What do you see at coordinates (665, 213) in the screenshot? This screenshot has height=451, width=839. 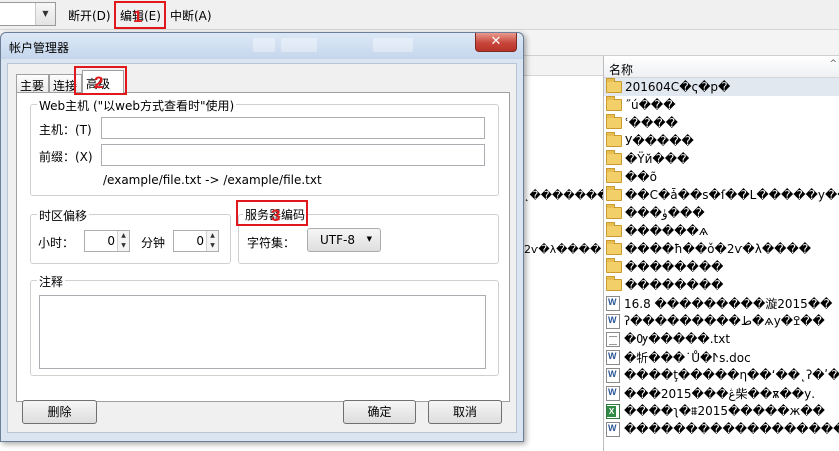 I see `file-name: ���ۈ���` at bounding box center [665, 213].